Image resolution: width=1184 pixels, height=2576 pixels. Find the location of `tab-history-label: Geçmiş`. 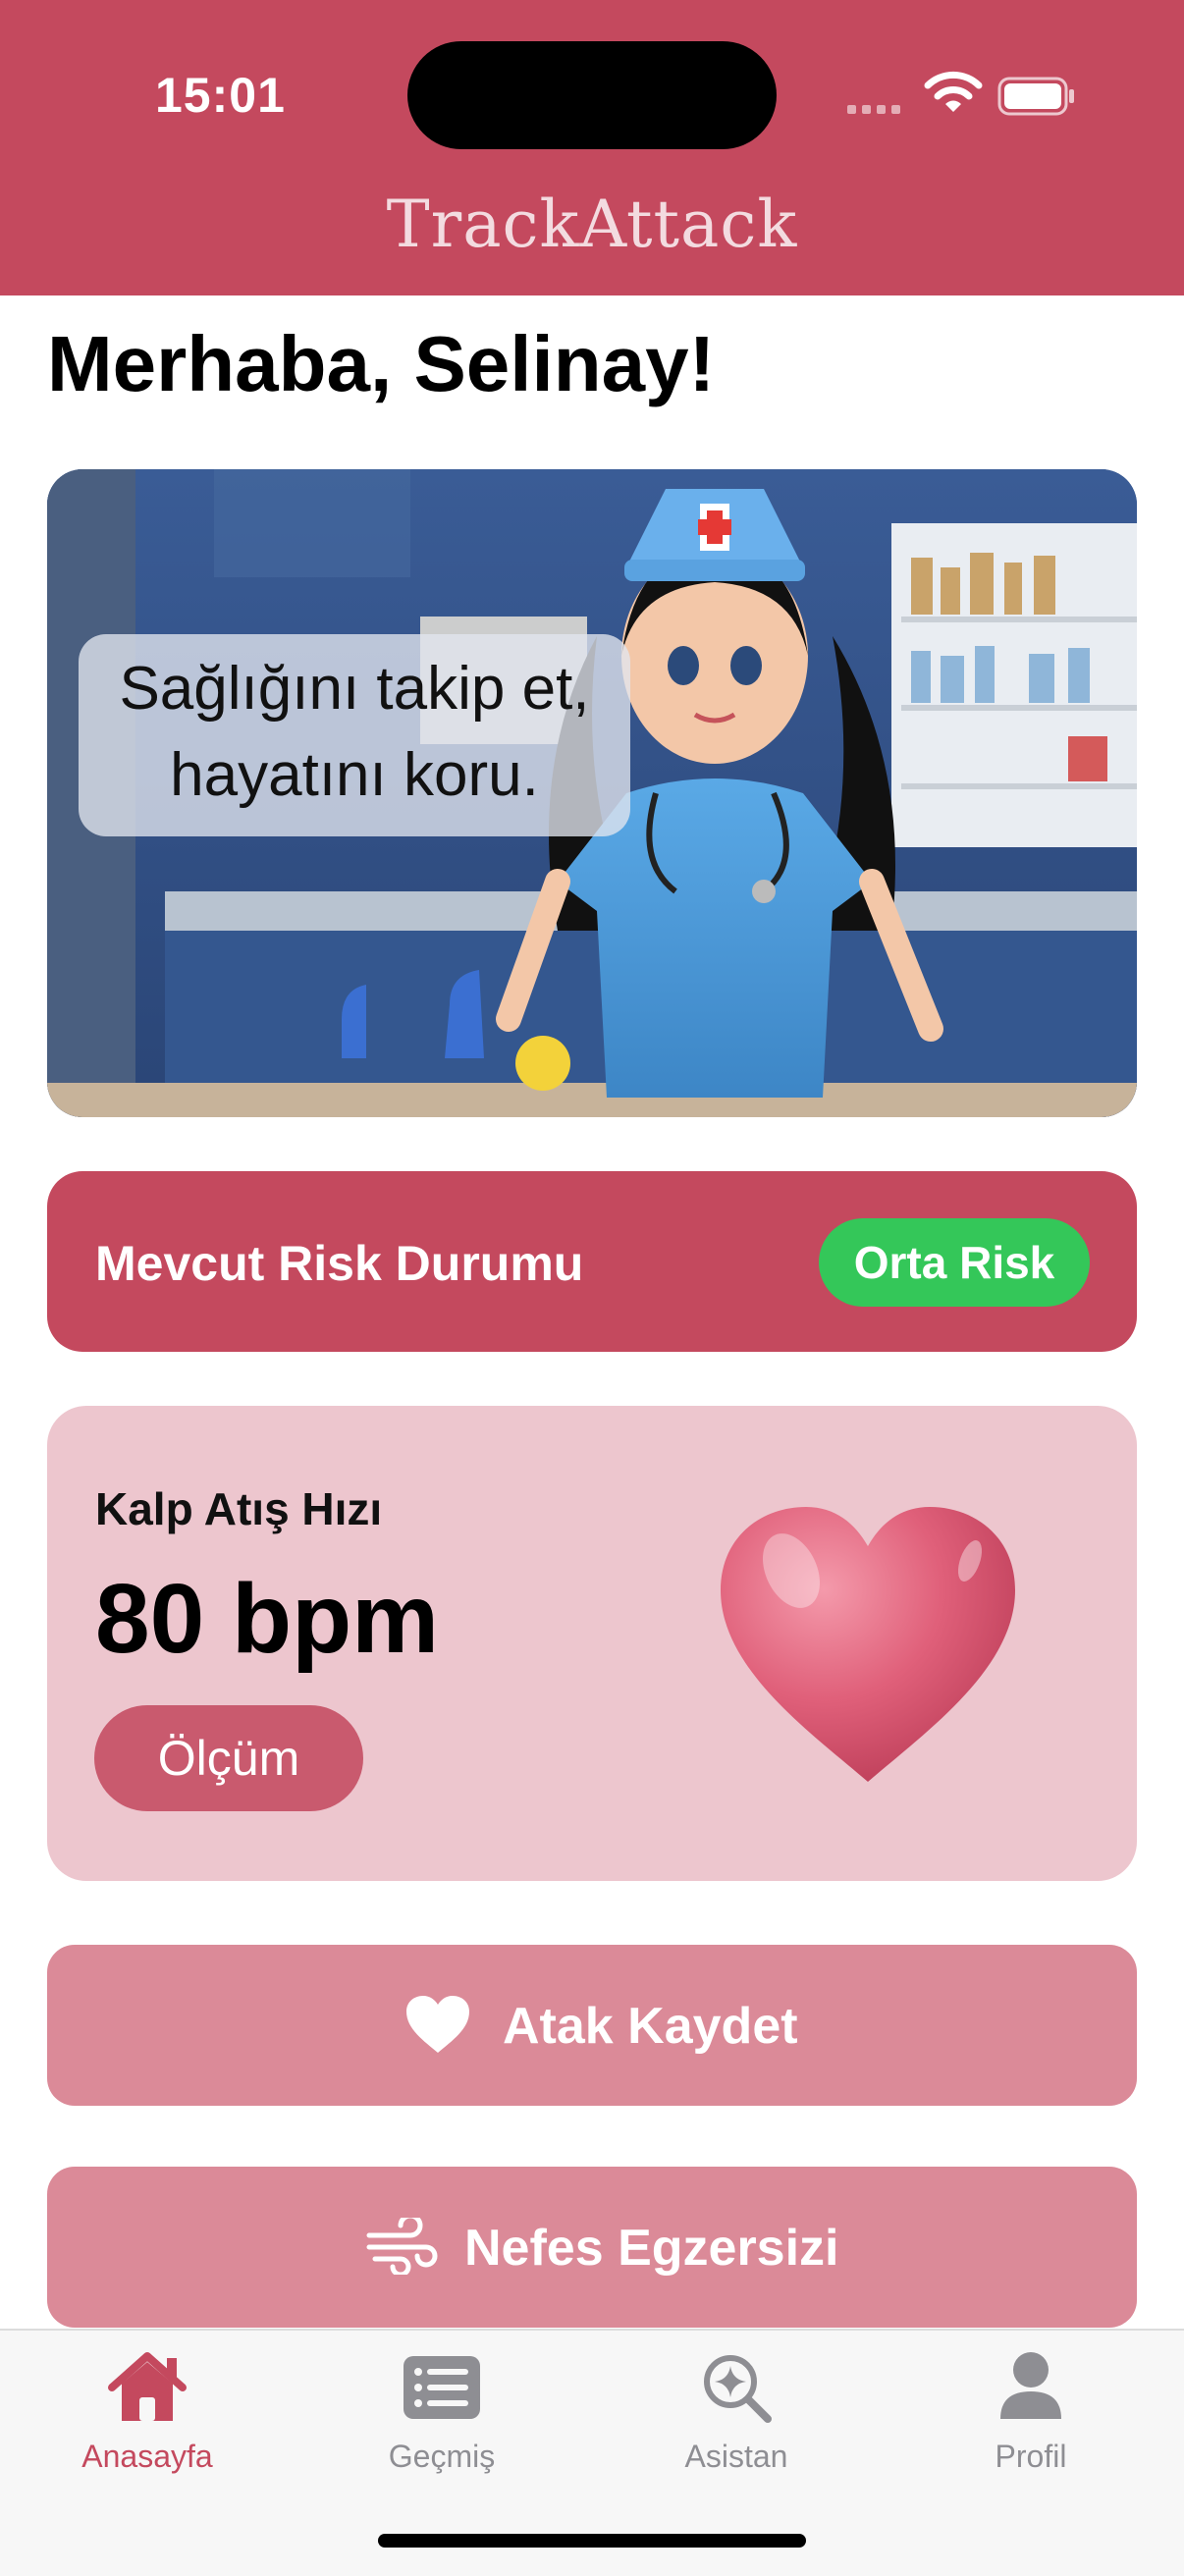

tab-history-label: Geçmiş is located at coordinates (442, 2456).